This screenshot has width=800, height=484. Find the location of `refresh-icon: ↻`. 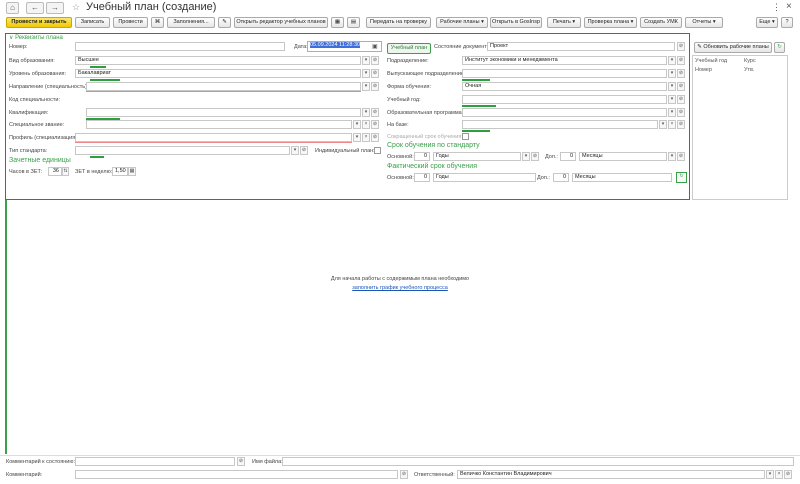

refresh-icon: ↻ is located at coordinates (779, 47).